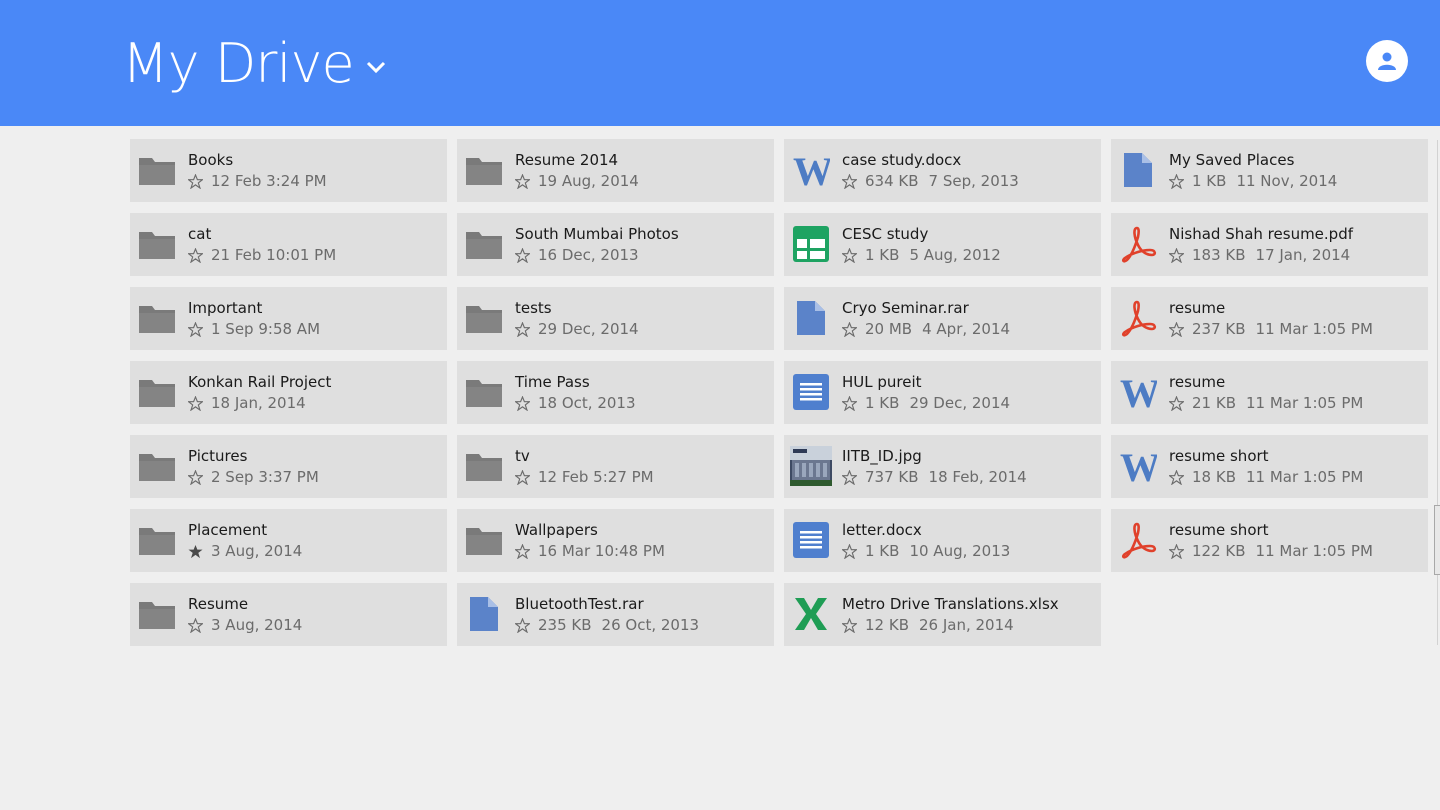  Describe the element at coordinates (253, 477) in the screenshot. I see `item-meta: 2 Sep 3:37 PM` at that location.